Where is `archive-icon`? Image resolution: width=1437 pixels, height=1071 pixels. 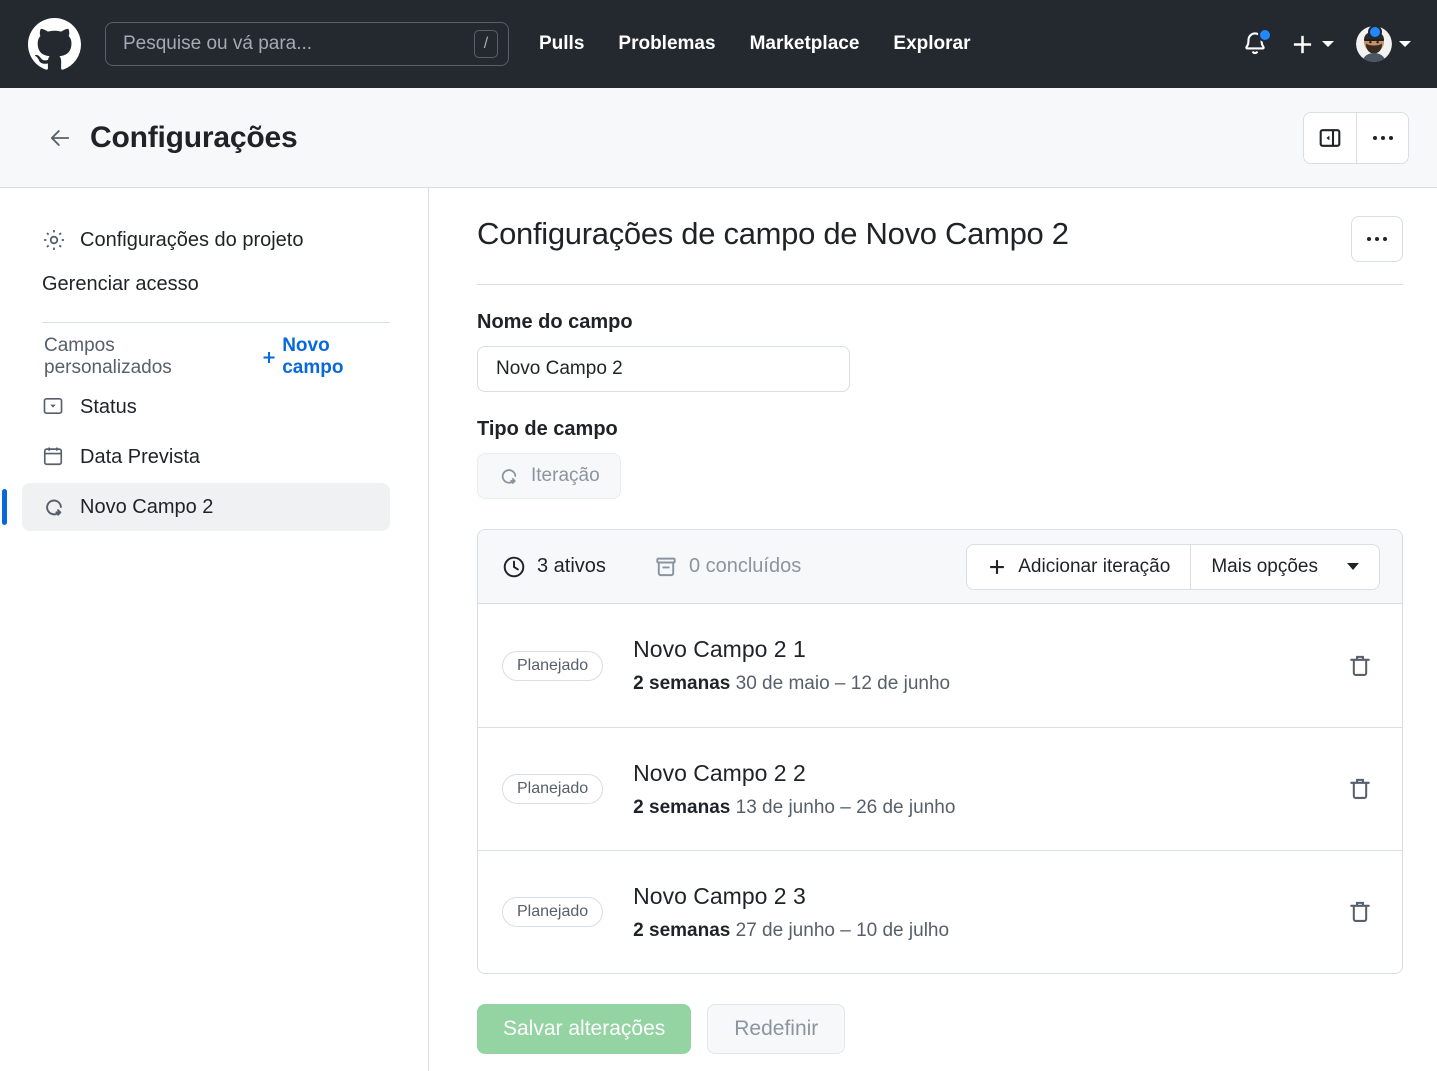 archive-icon is located at coordinates (666, 566).